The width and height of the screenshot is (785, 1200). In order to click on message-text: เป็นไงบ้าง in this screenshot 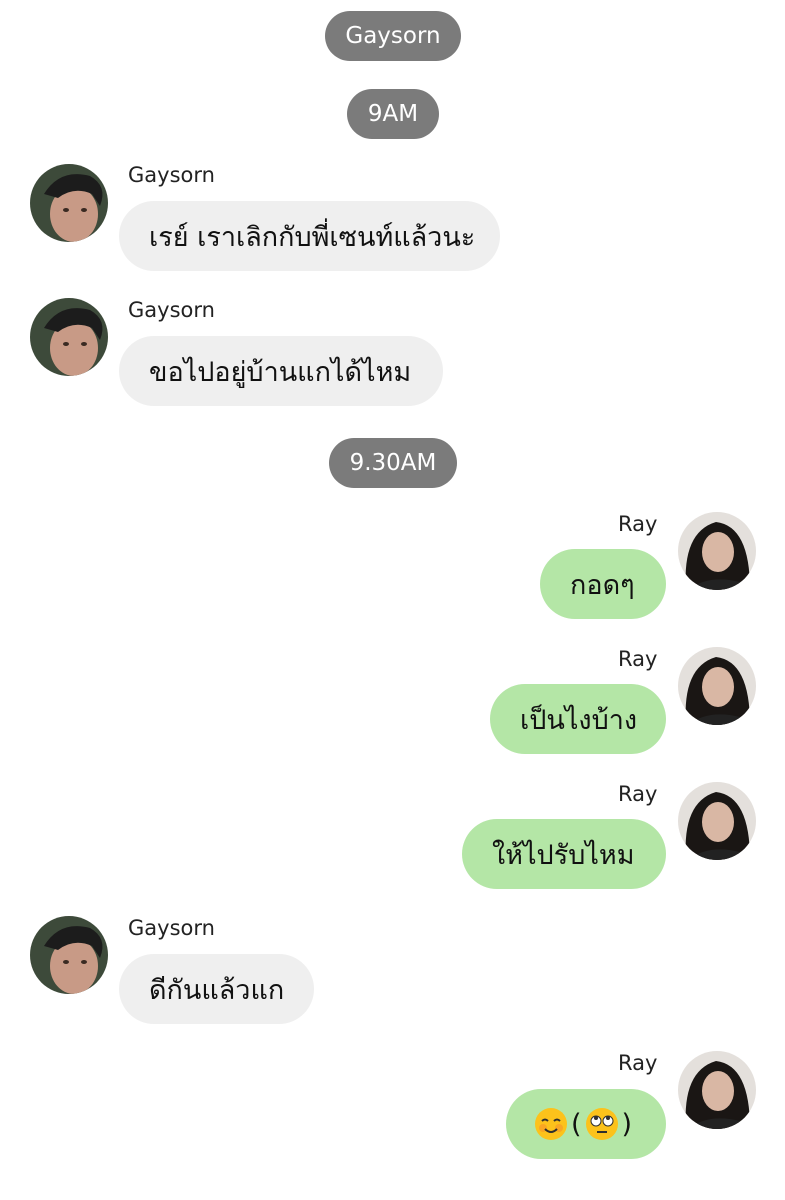, I will do `click(579, 720)`.